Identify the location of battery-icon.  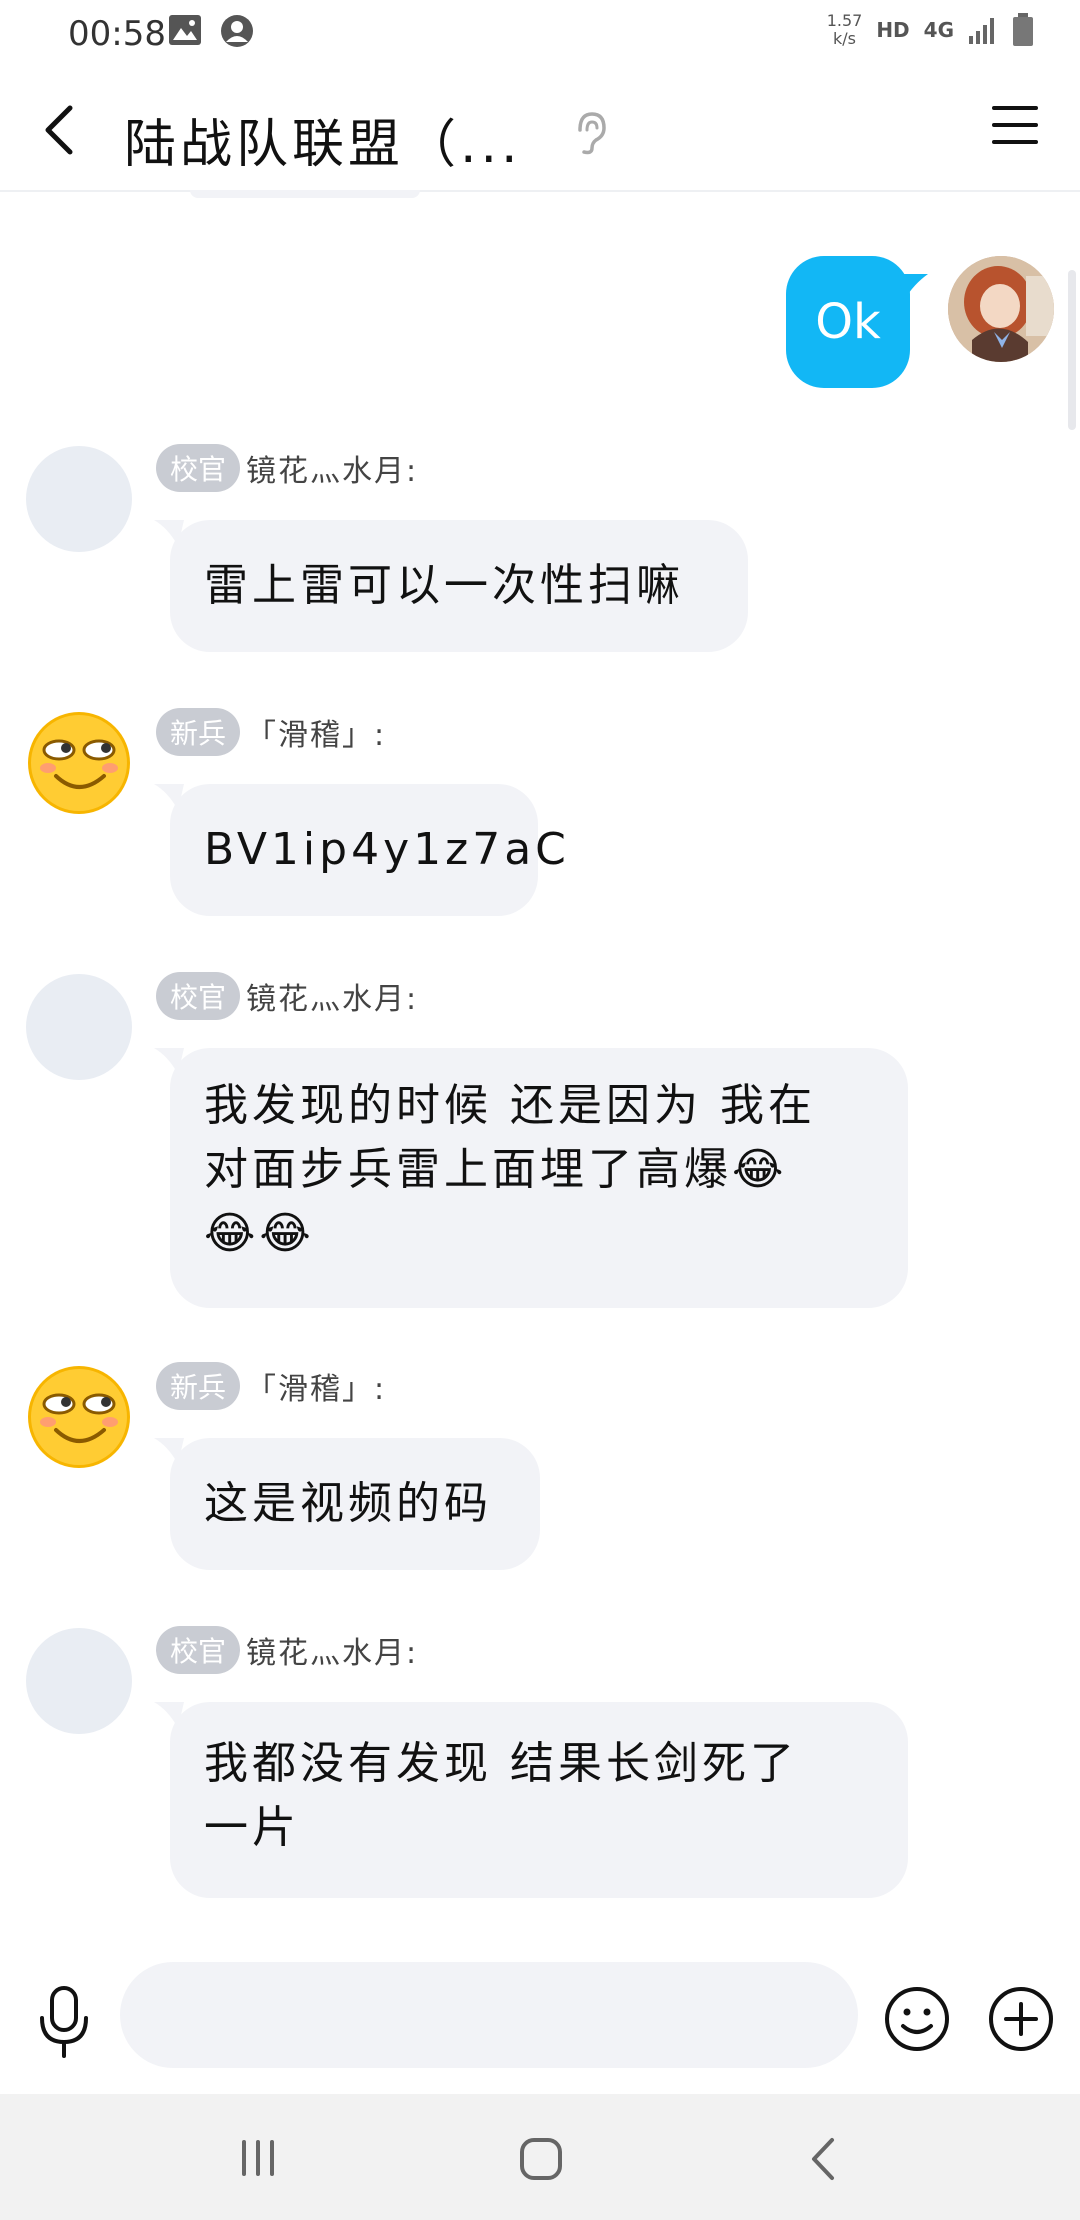
(1023, 29).